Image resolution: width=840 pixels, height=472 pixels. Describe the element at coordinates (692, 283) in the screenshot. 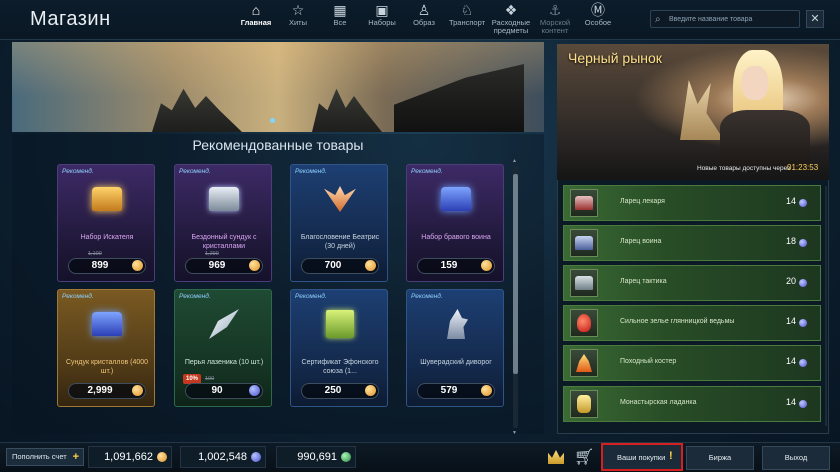

I see `black-market-item: Ларец тактика 20` at that location.